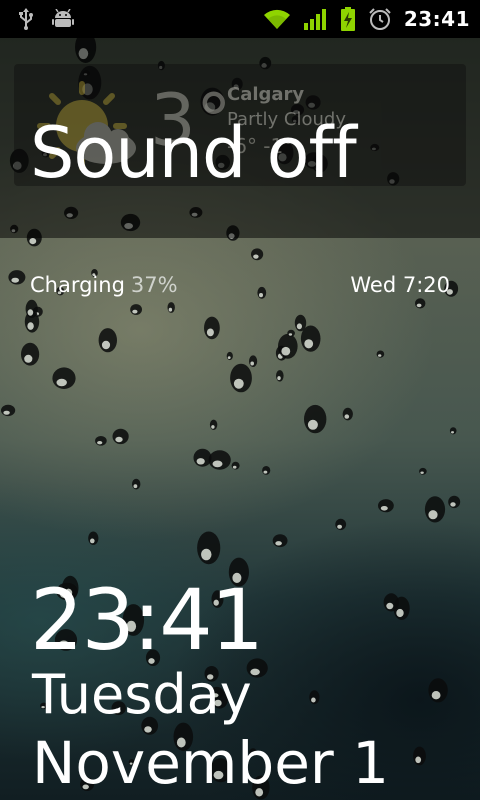 This screenshot has height=800, width=480. What do you see at coordinates (154, 285) in the screenshot?
I see `charging-percent: 37%` at bounding box center [154, 285].